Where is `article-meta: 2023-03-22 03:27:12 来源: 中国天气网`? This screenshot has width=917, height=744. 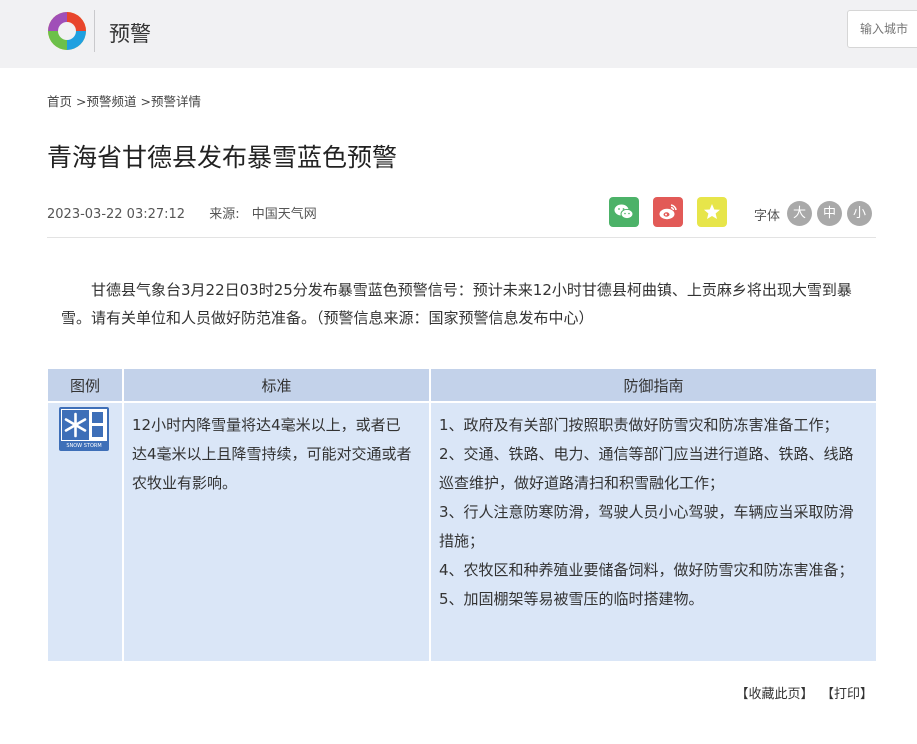
article-meta: 2023-03-22 03:27:12 来源: 中国天气网 is located at coordinates (182, 212).